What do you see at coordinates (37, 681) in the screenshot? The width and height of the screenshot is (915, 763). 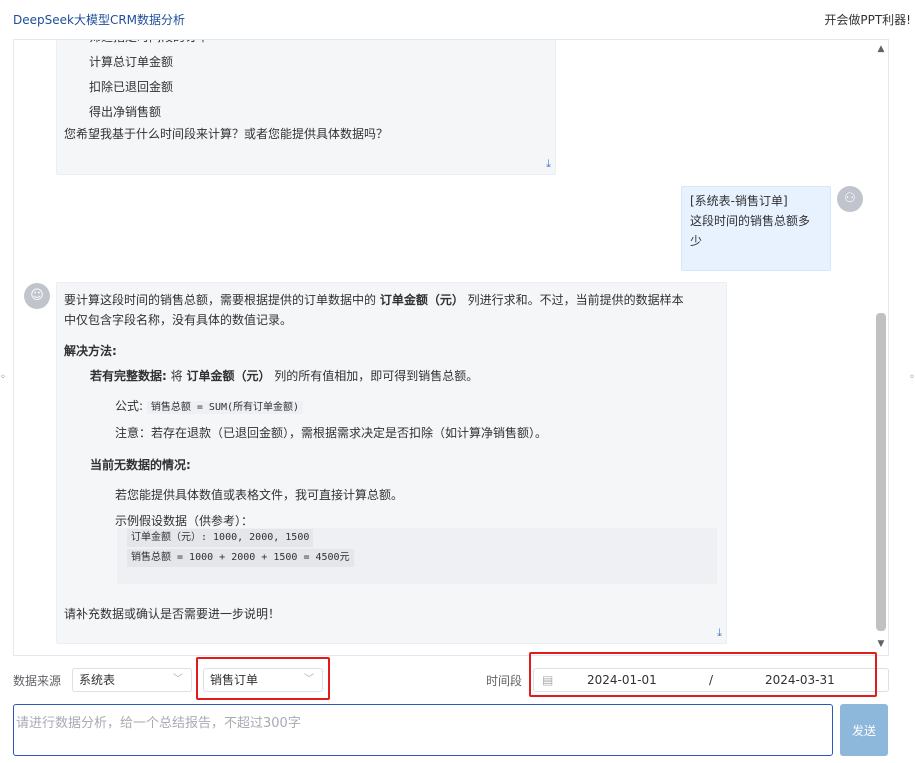 I see `source-label: 数据来源` at bounding box center [37, 681].